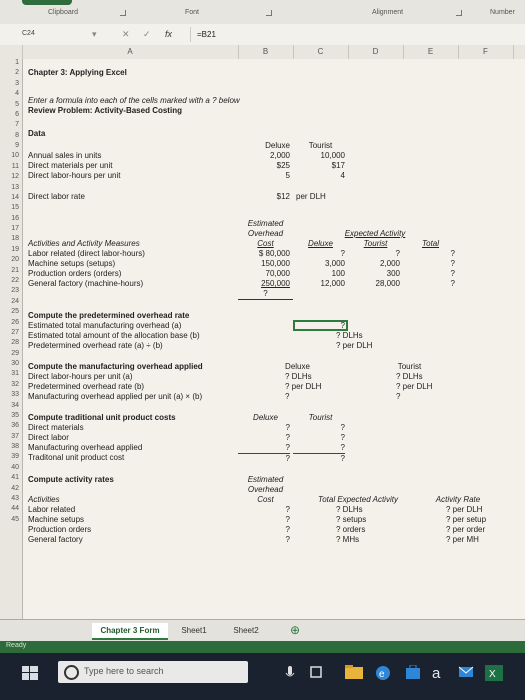 The image size is (525, 700). I want to click on row-header: 28, so click(11, 342).